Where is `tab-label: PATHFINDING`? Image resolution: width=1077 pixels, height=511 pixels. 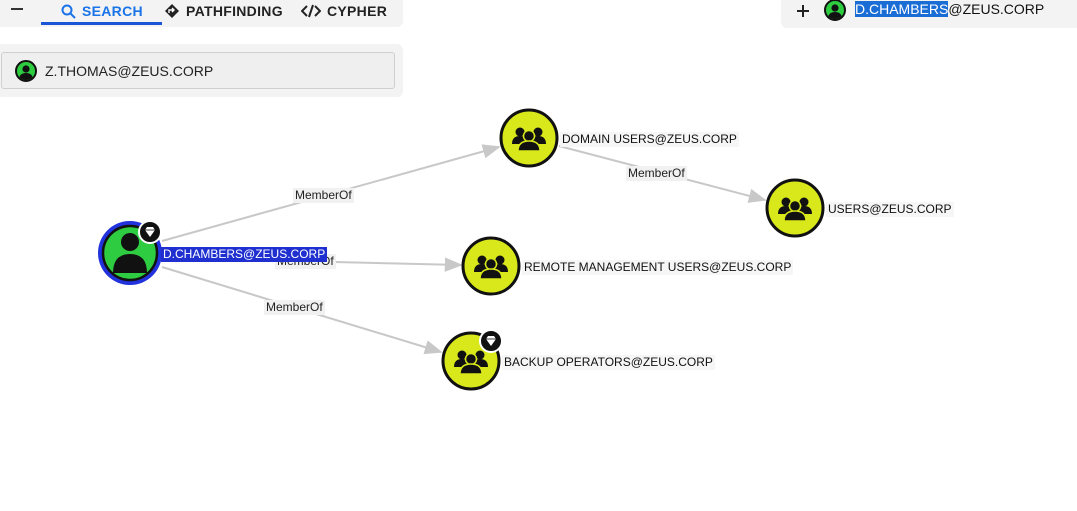 tab-label: PATHFINDING is located at coordinates (234, 11).